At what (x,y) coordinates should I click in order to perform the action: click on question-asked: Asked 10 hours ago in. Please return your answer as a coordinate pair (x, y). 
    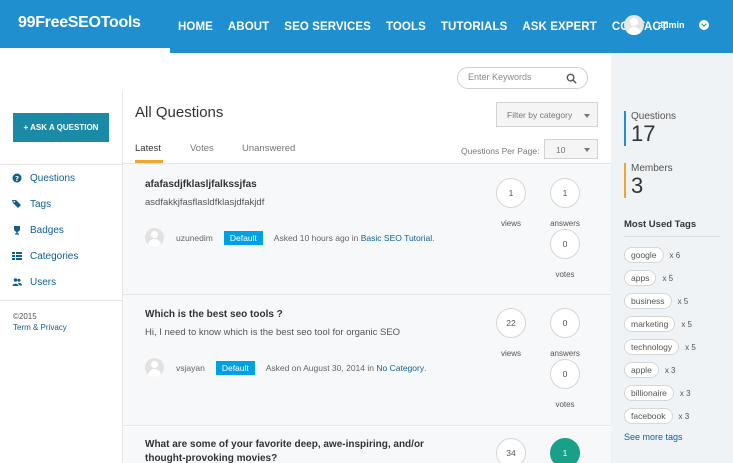
    Looking at the image, I should click on (316, 237).